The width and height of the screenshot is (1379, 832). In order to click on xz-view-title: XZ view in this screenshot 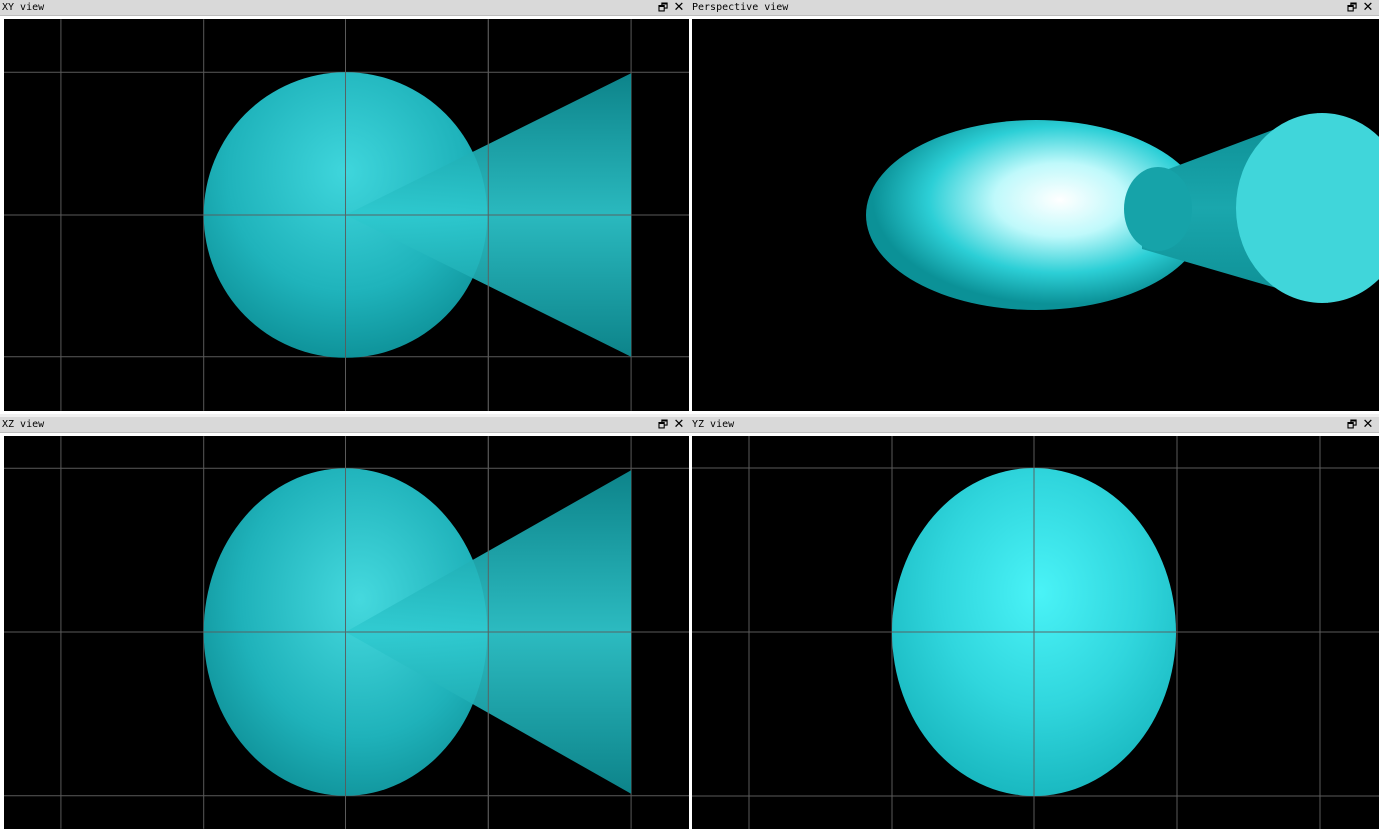, I will do `click(23, 424)`.